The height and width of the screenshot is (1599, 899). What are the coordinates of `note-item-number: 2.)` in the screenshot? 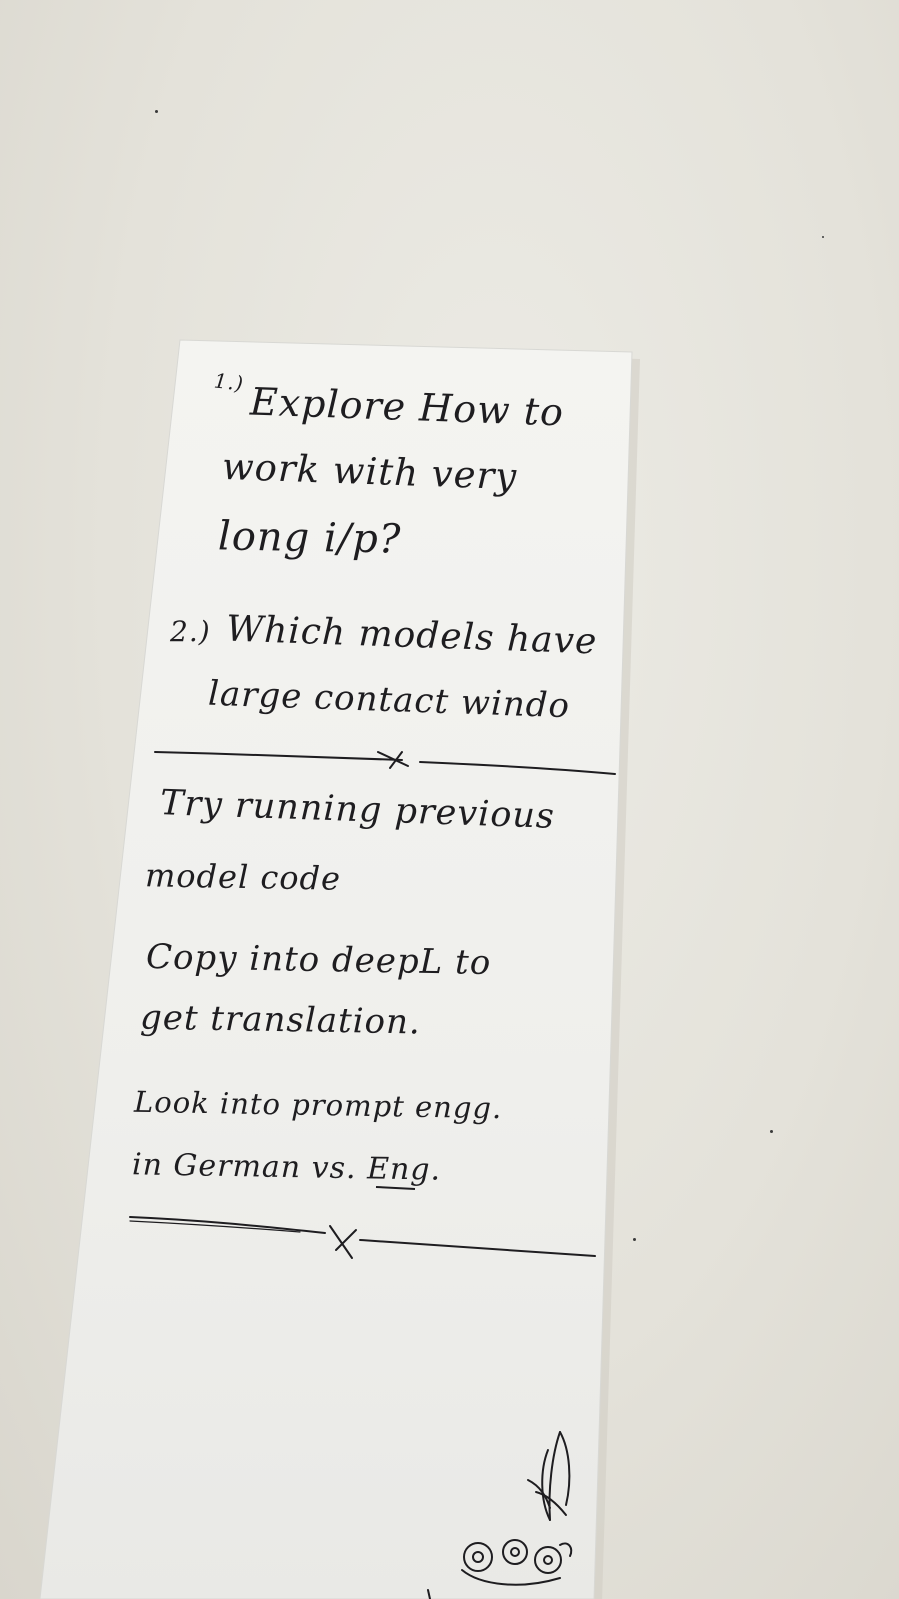 It's located at (190, 631).